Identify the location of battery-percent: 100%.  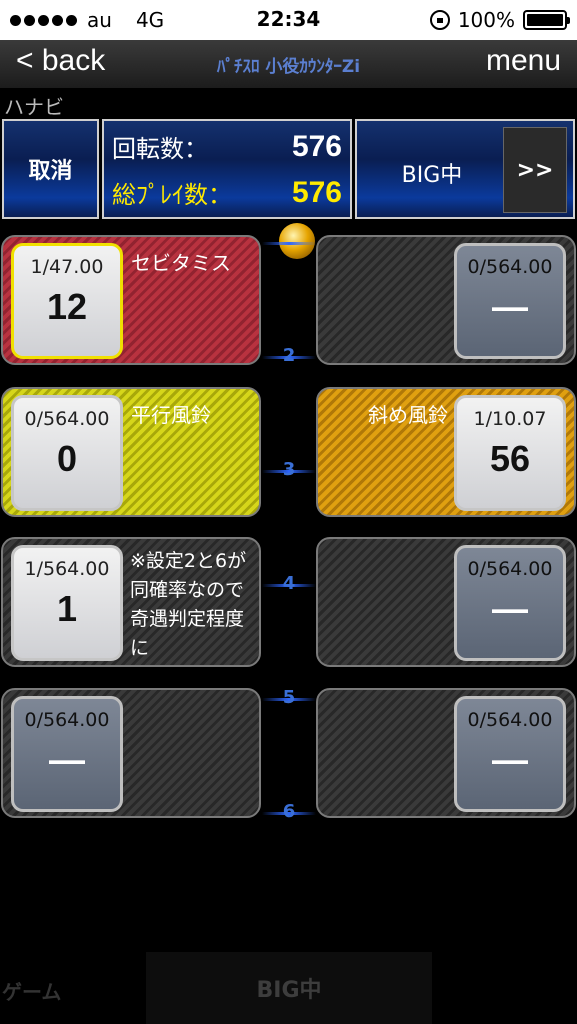
(486, 20).